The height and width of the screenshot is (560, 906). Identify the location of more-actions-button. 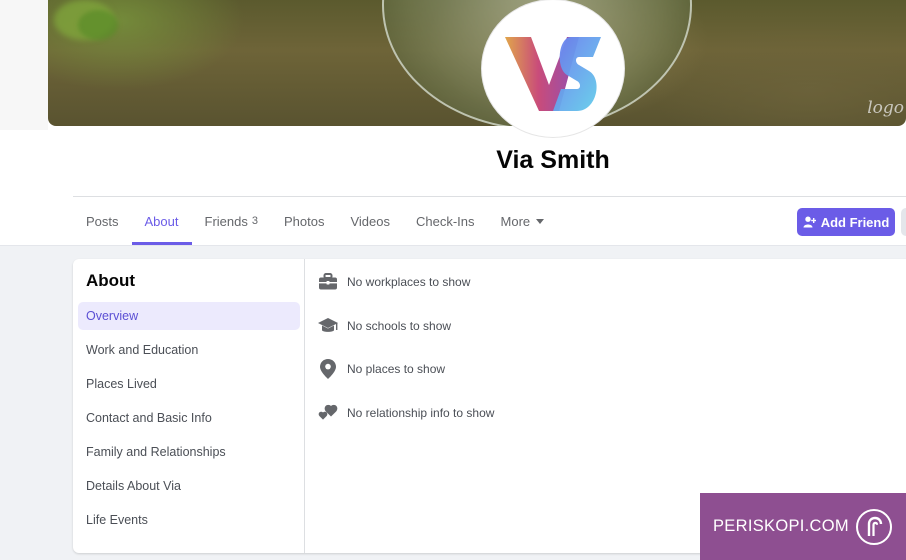
(903, 222).